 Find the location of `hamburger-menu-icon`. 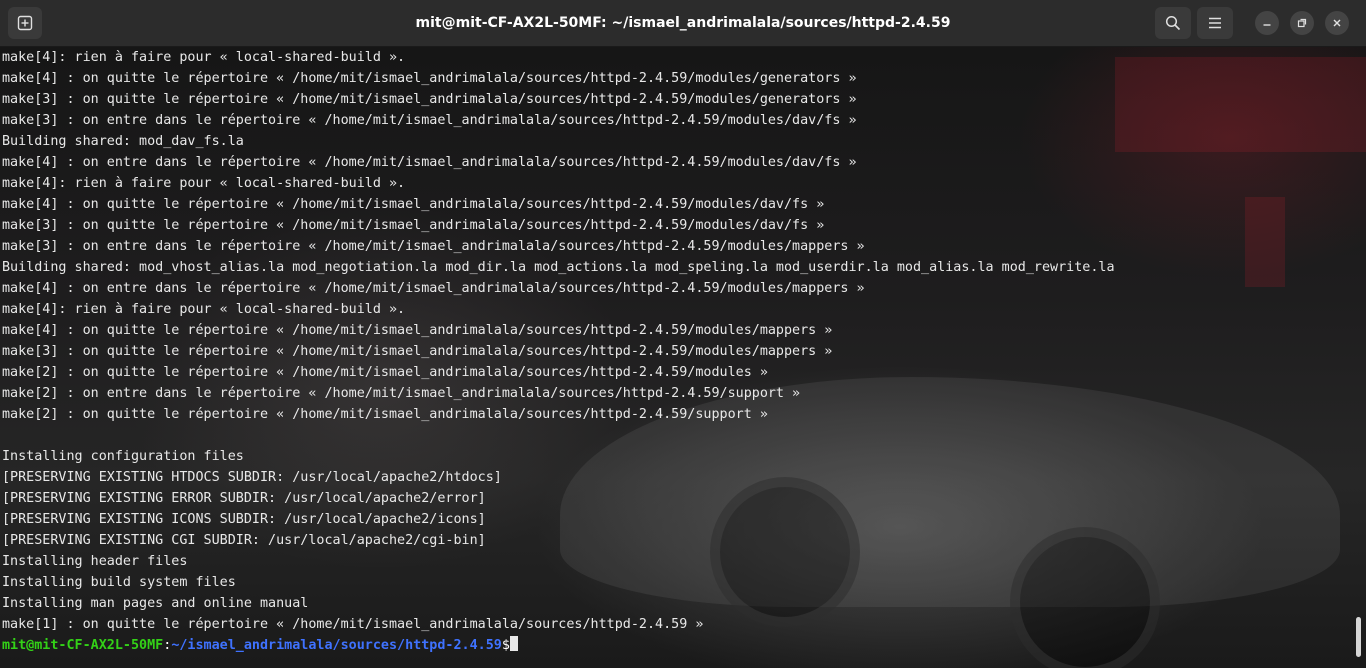

hamburger-menu-icon is located at coordinates (1215, 23).